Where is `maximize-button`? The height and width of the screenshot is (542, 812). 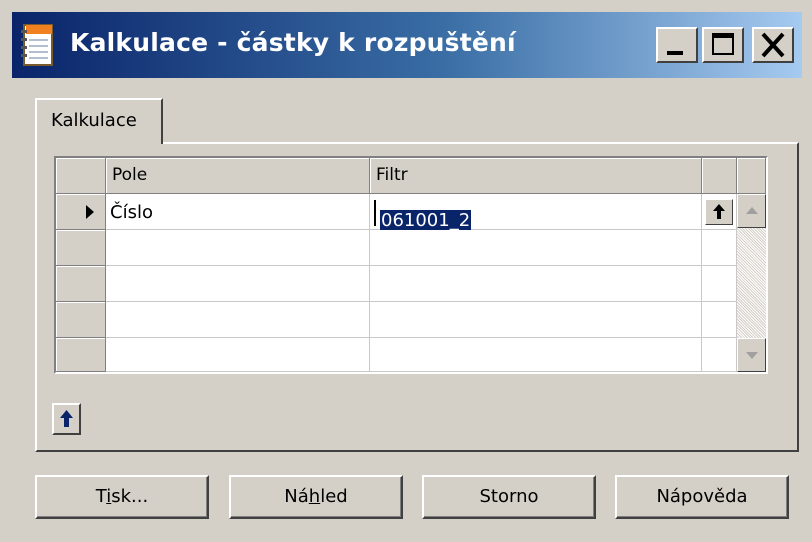
maximize-button is located at coordinates (723, 45).